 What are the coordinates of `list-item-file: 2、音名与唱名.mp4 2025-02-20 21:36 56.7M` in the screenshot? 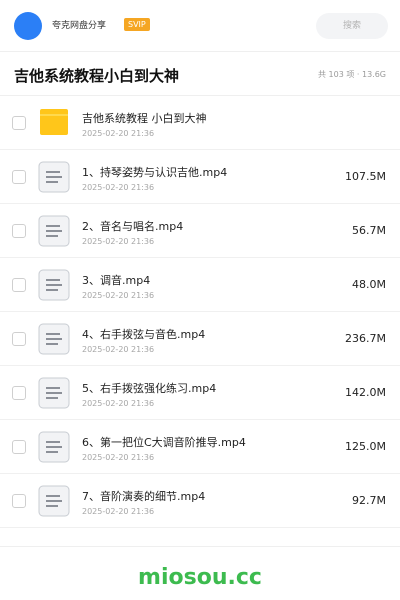 It's located at (200, 231).